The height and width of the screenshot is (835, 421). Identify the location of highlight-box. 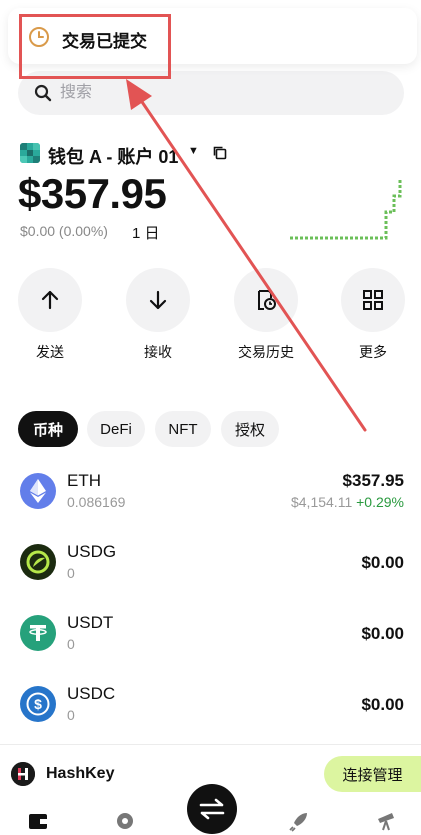
(95, 46).